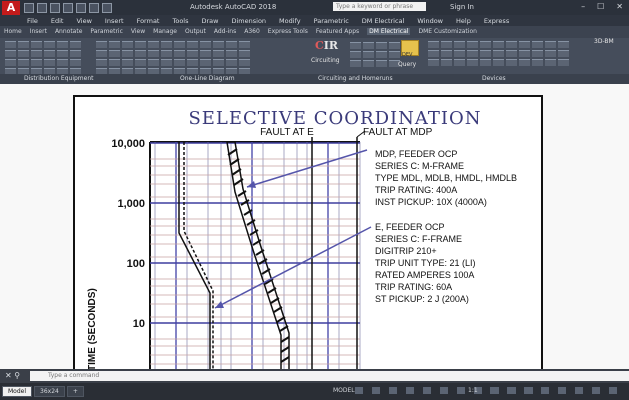 The image size is (629, 400). What do you see at coordinates (473, 390) in the screenshot?
I see `annotation-scale: 1:1` at bounding box center [473, 390].